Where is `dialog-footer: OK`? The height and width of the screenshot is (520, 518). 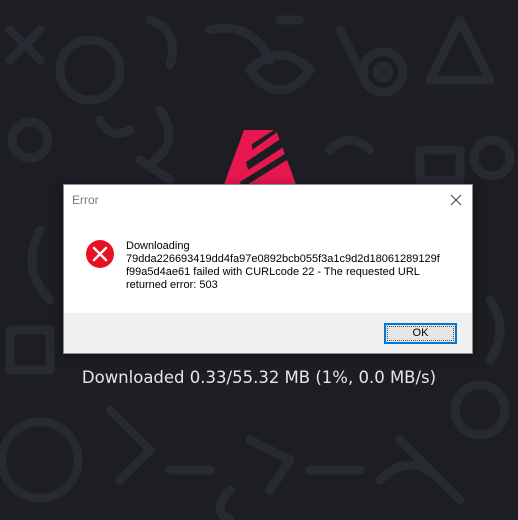
dialog-footer: OK is located at coordinates (268, 333).